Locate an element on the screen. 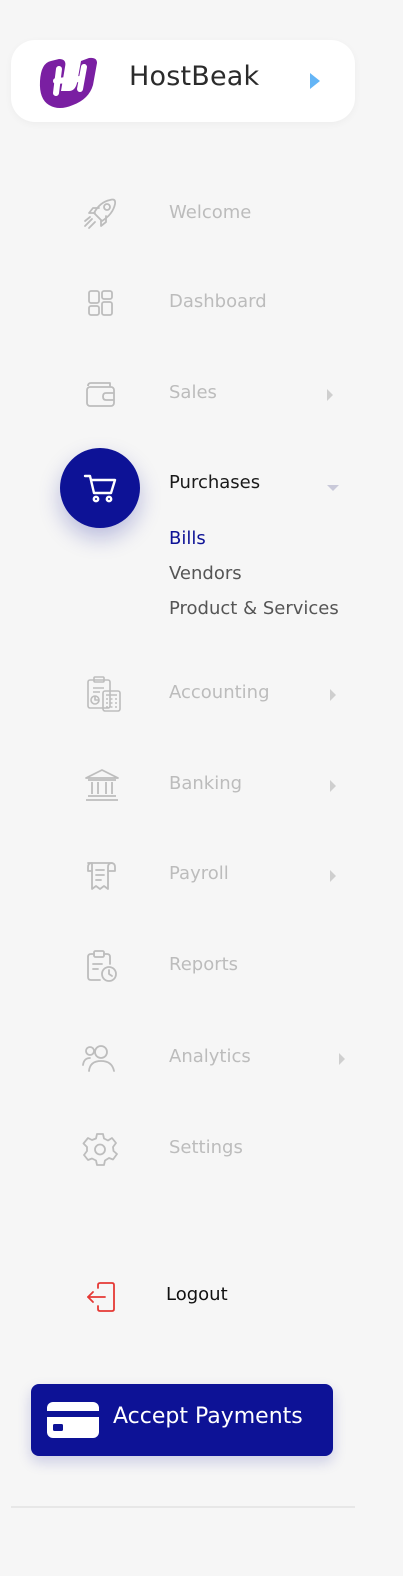 This screenshot has width=403, height=1576. hostbeak-logo-icon is located at coordinates (68, 82).